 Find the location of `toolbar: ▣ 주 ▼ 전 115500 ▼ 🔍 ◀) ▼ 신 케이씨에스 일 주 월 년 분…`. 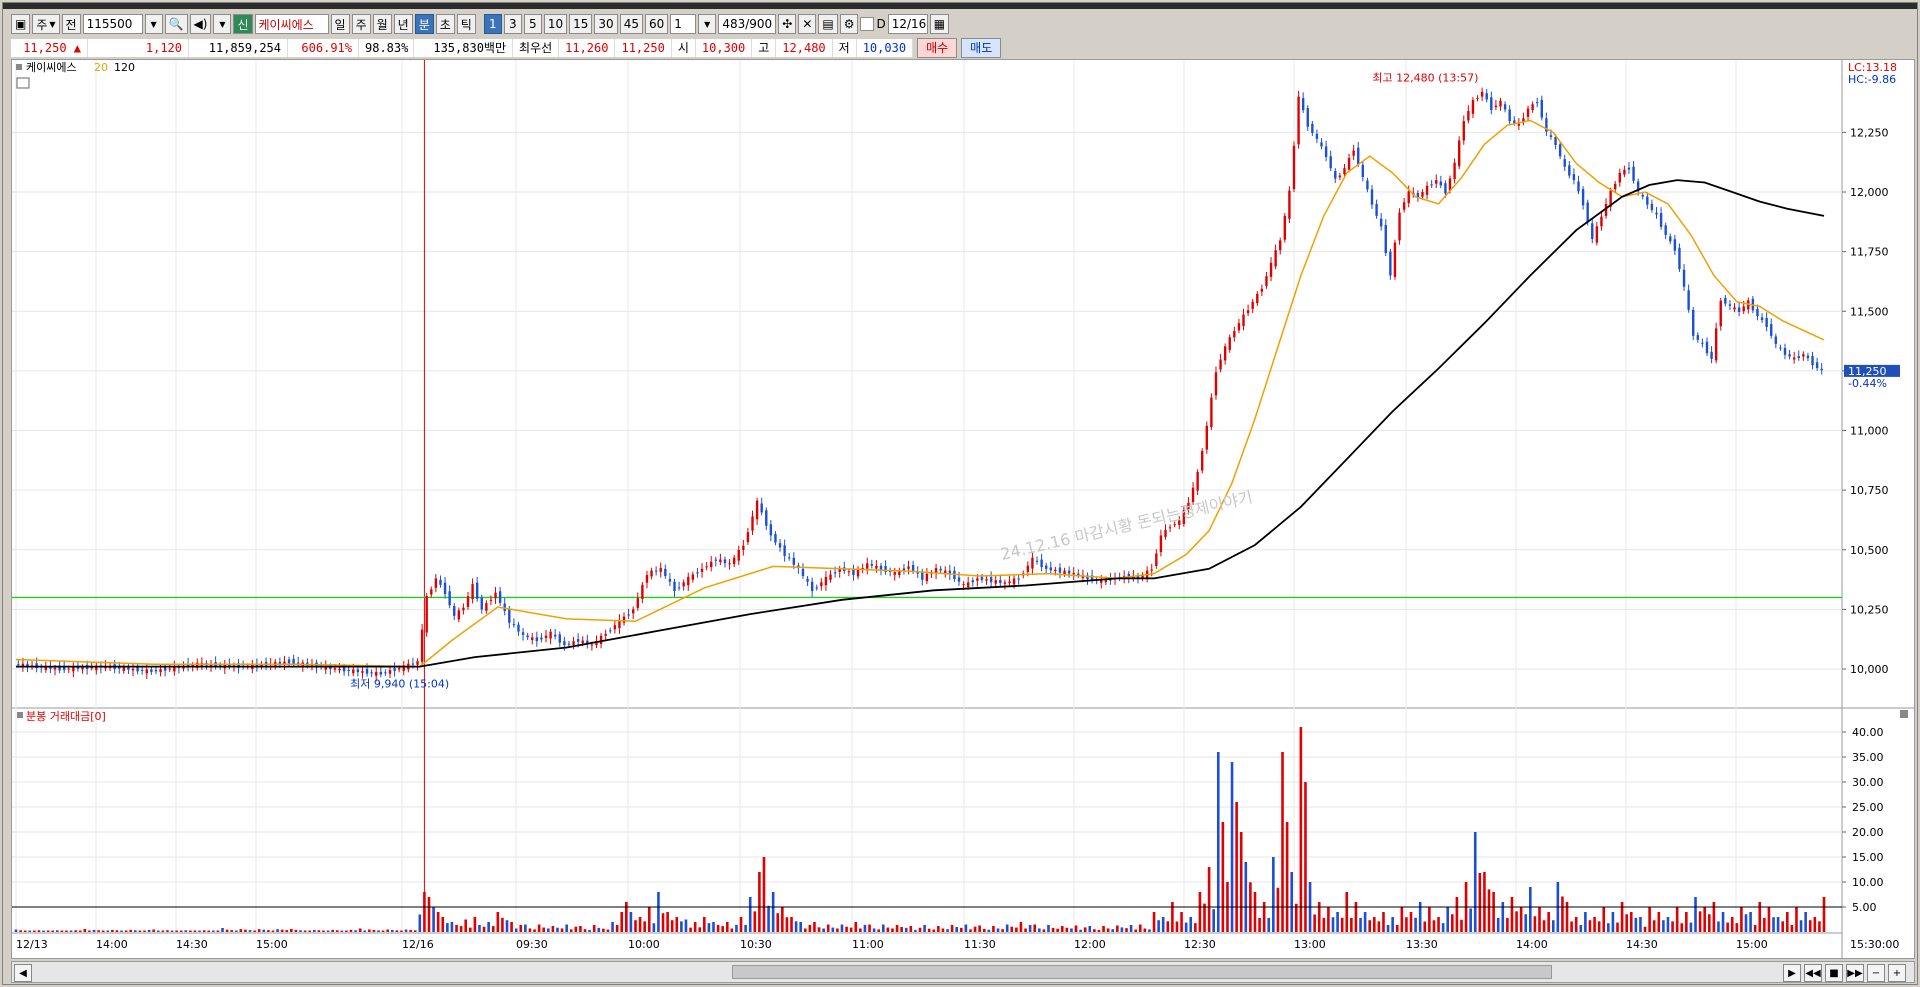

toolbar: ▣ 주 ▼ 전 115500 ▼ 🔍 ◀) ▼ 신 케이씨에스 일 주 월 년 분… is located at coordinates (480, 24).